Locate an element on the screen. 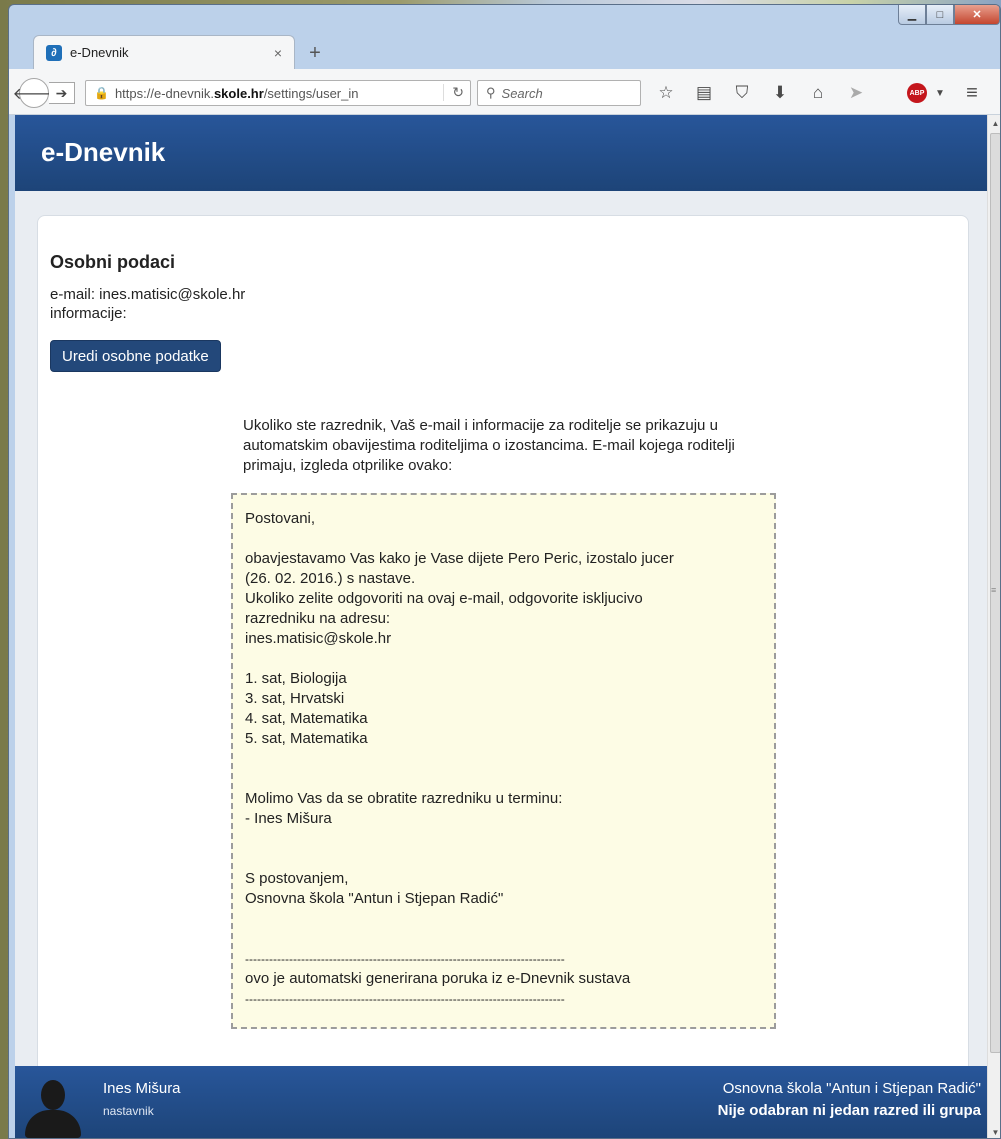  email-line: e-mail: ines.matisic@skole.hr is located at coordinates (148, 294).